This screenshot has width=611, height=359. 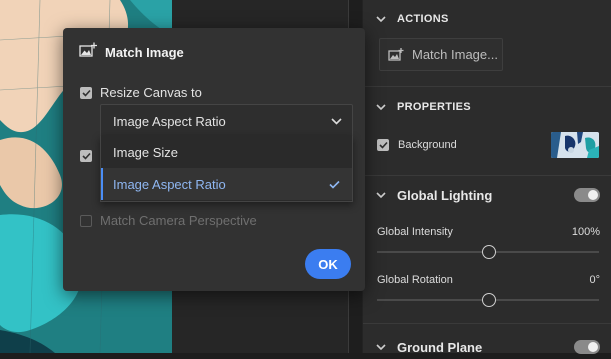 What do you see at coordinates (415, 280) in the screenshot?
I see `global-rotation-label: Global Rotation` at bounding box center [415, 280].